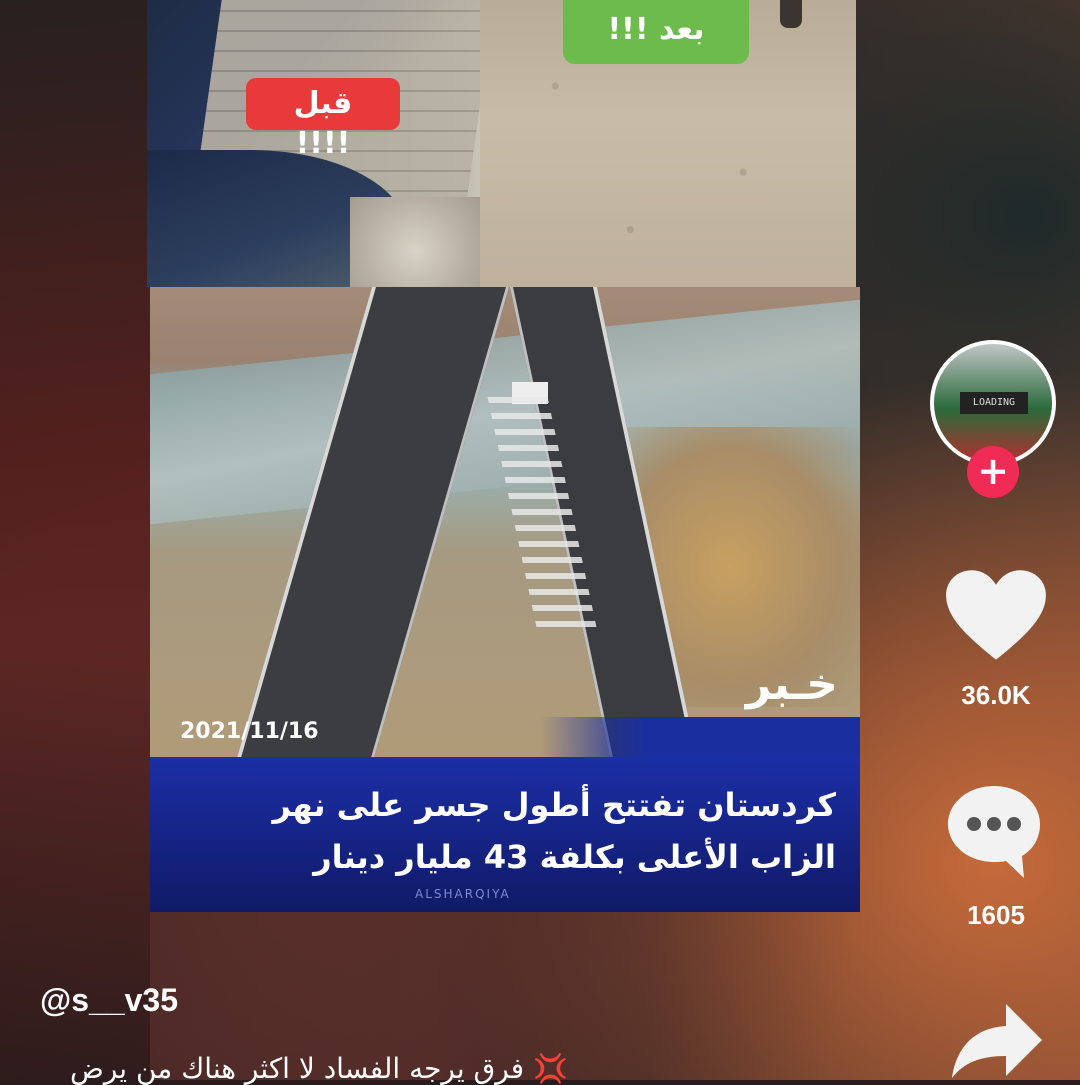 Image resolution: width=1080 pixels, height=1085 pixels. I want to click on like-count: 36.0K, so click(996, 695).